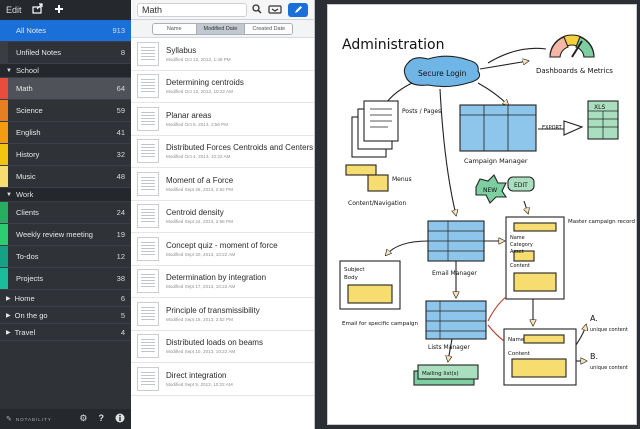  I want to click on sidebar-item-label: Travel, so click(25, 332).